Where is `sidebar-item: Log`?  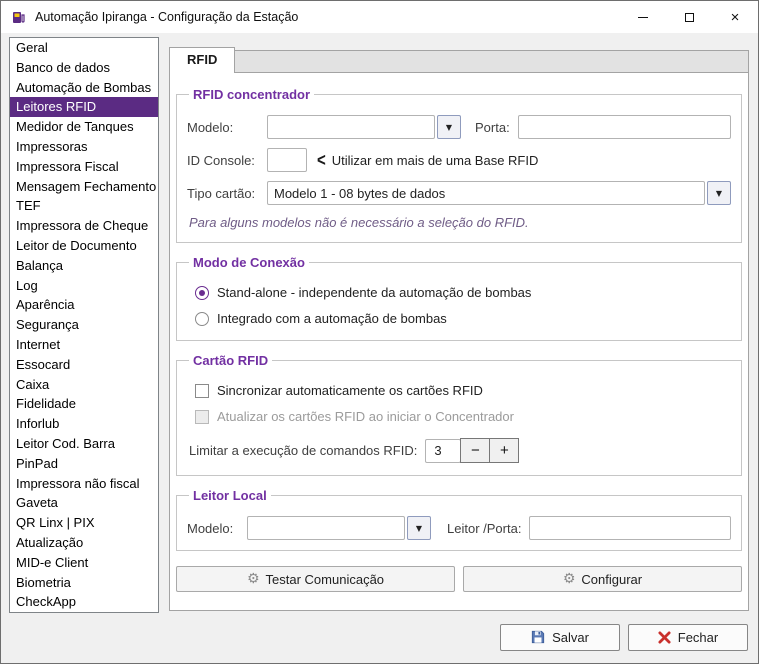
sidebar-item: Log is located at coordinates (84, 286).